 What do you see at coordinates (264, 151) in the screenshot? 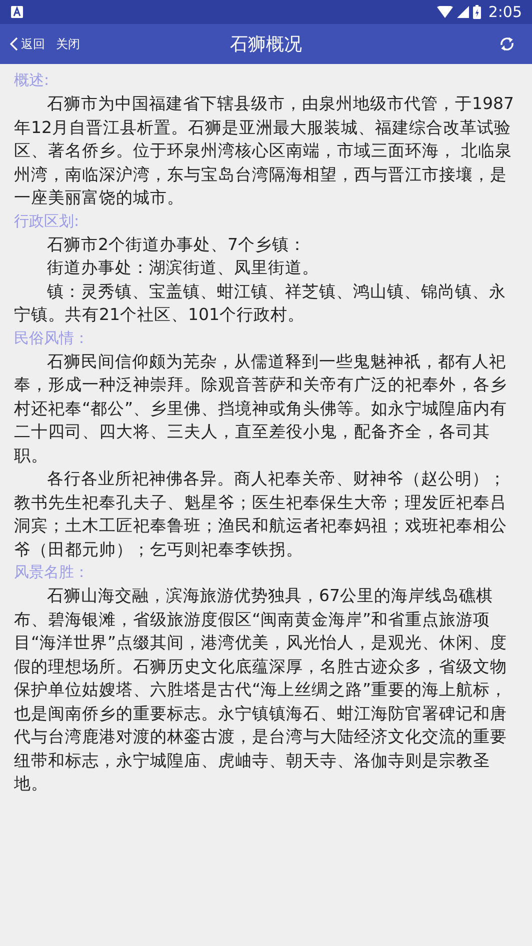
I see `paragraph: 石狮市为中国福建省下辖县级市，由泉州地级市代管，于1987年12月自晋江县析置。石狮是亚洲最大服装城、福建综合改革试验区、著名侨乡。位于环泉州湾核心区南端，市域三面环海， 北临泉州湾，南临深沪湾，东与宝岛台湾隔海相望，西与晋江市接壤，是一座美丽富饶的城市。` at bounding box center [264, 151].